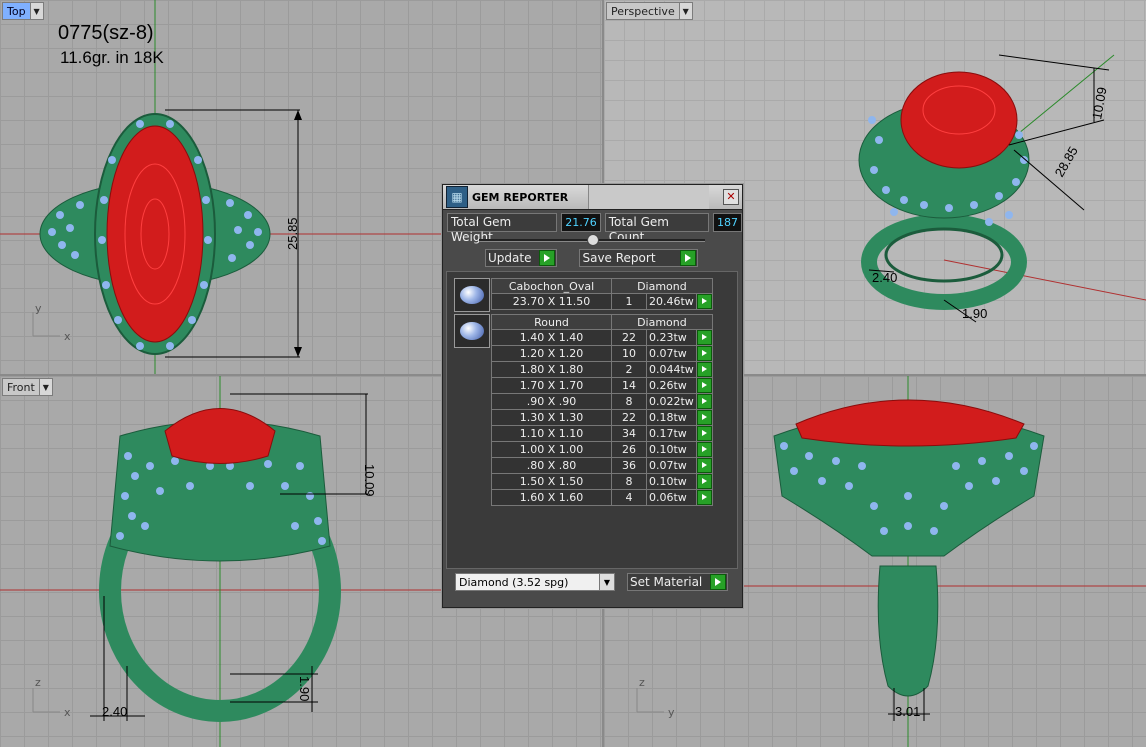 The width and height of the screenshot is (1146, 747). Describe the element at coordinates (629, 433) in the screenshot. I see `gem-count: 34` at that location.